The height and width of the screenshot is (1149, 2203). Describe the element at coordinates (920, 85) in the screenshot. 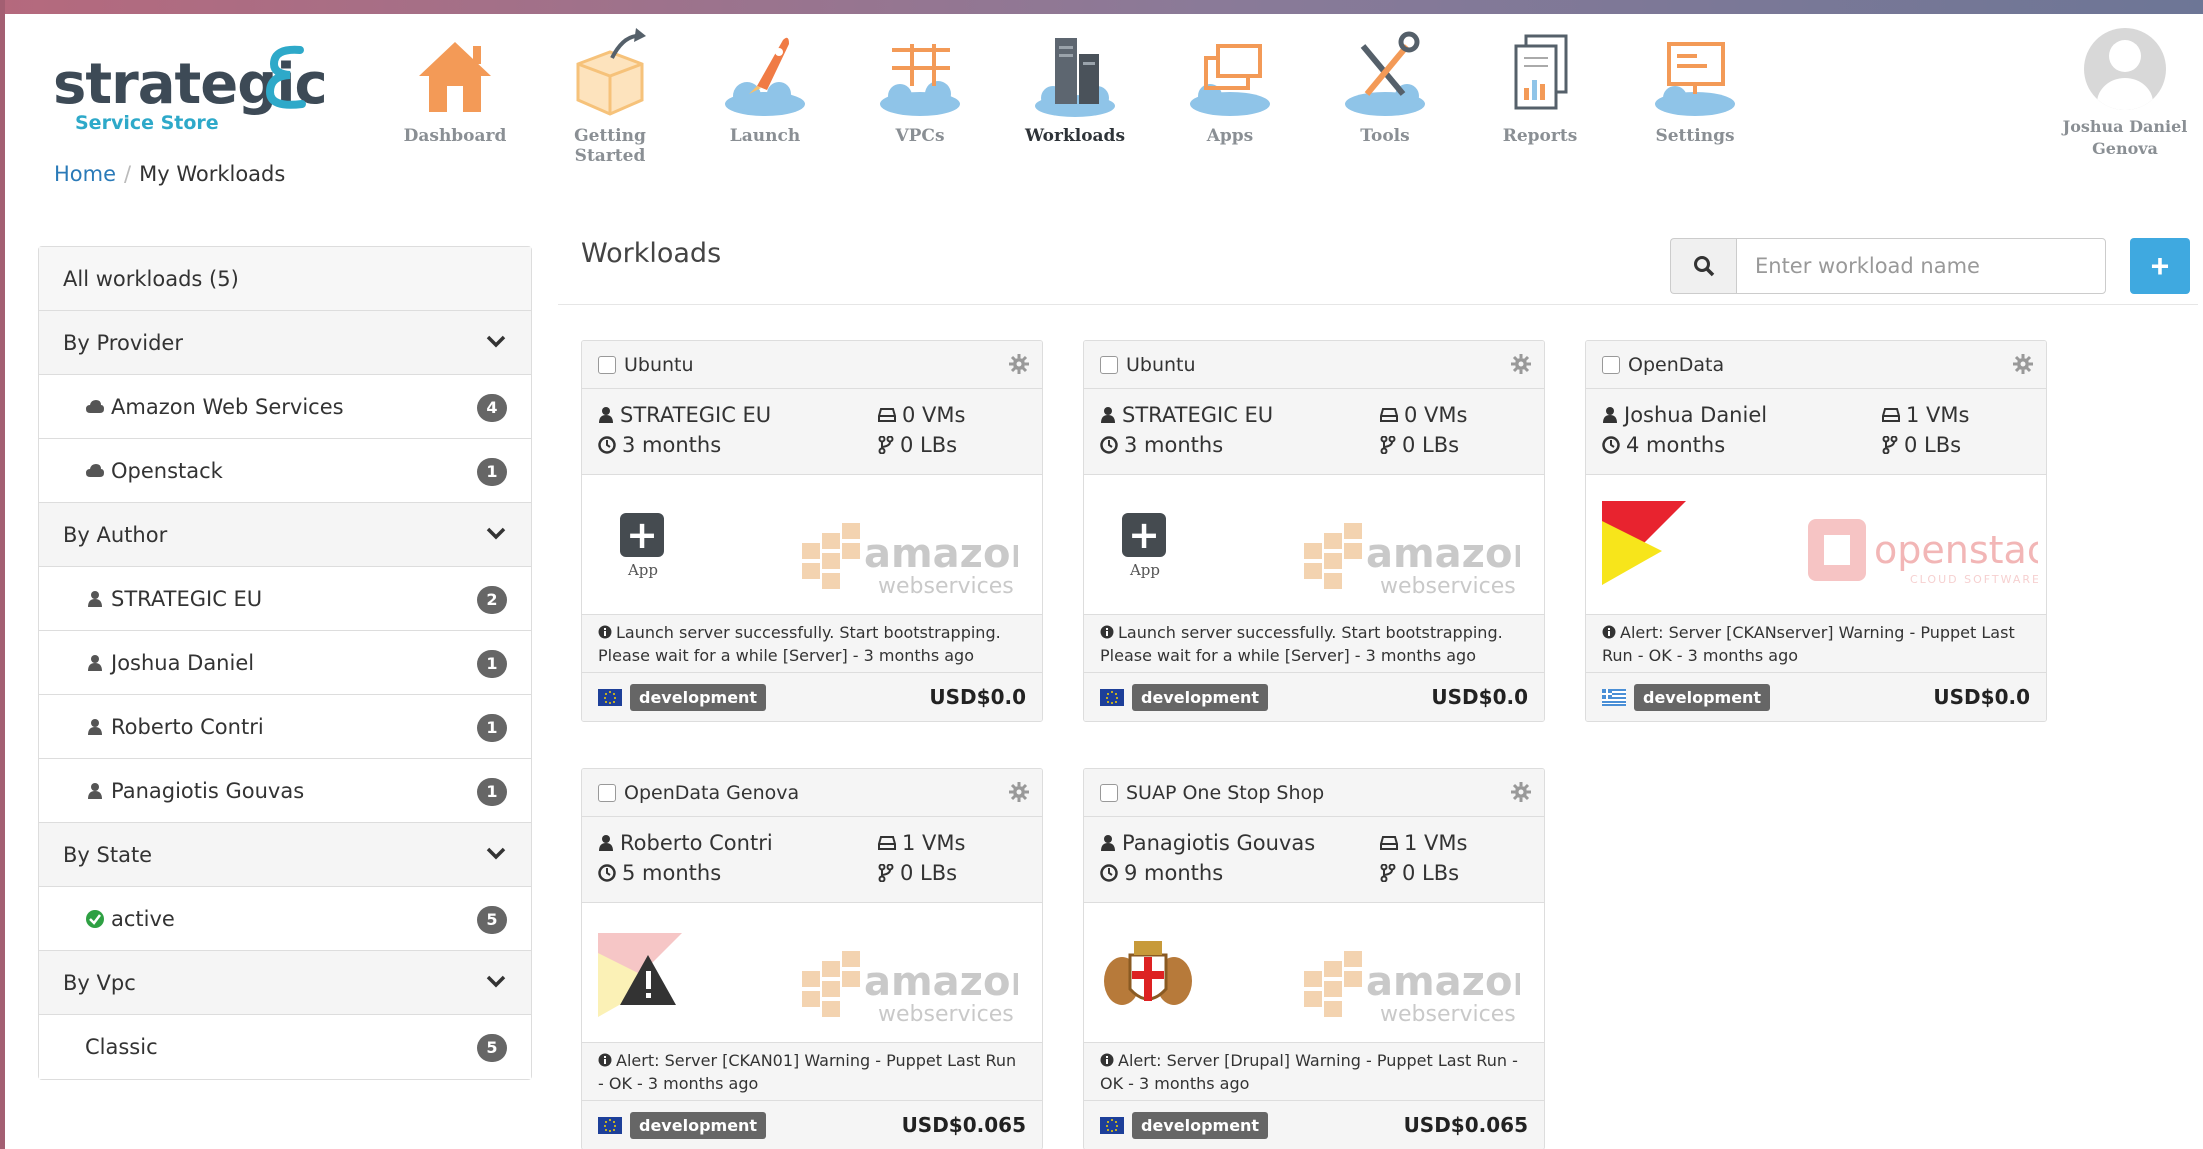

I see `nav-vpcs: VPCs` at that location.